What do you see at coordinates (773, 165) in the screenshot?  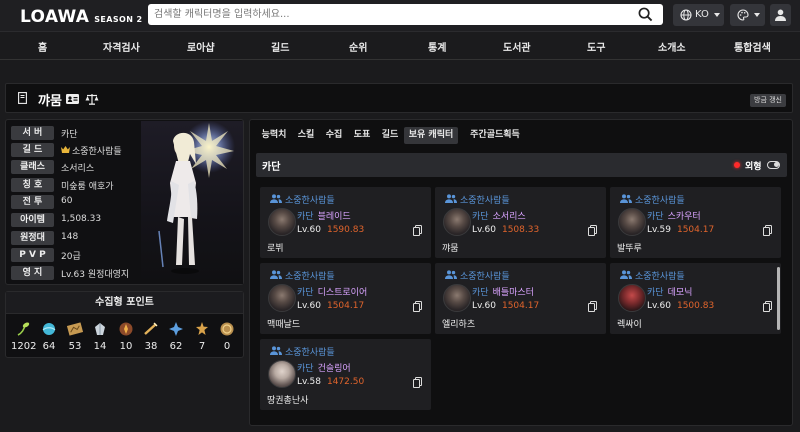 I see `outlook-toggle` at bounding box center [773, 165].